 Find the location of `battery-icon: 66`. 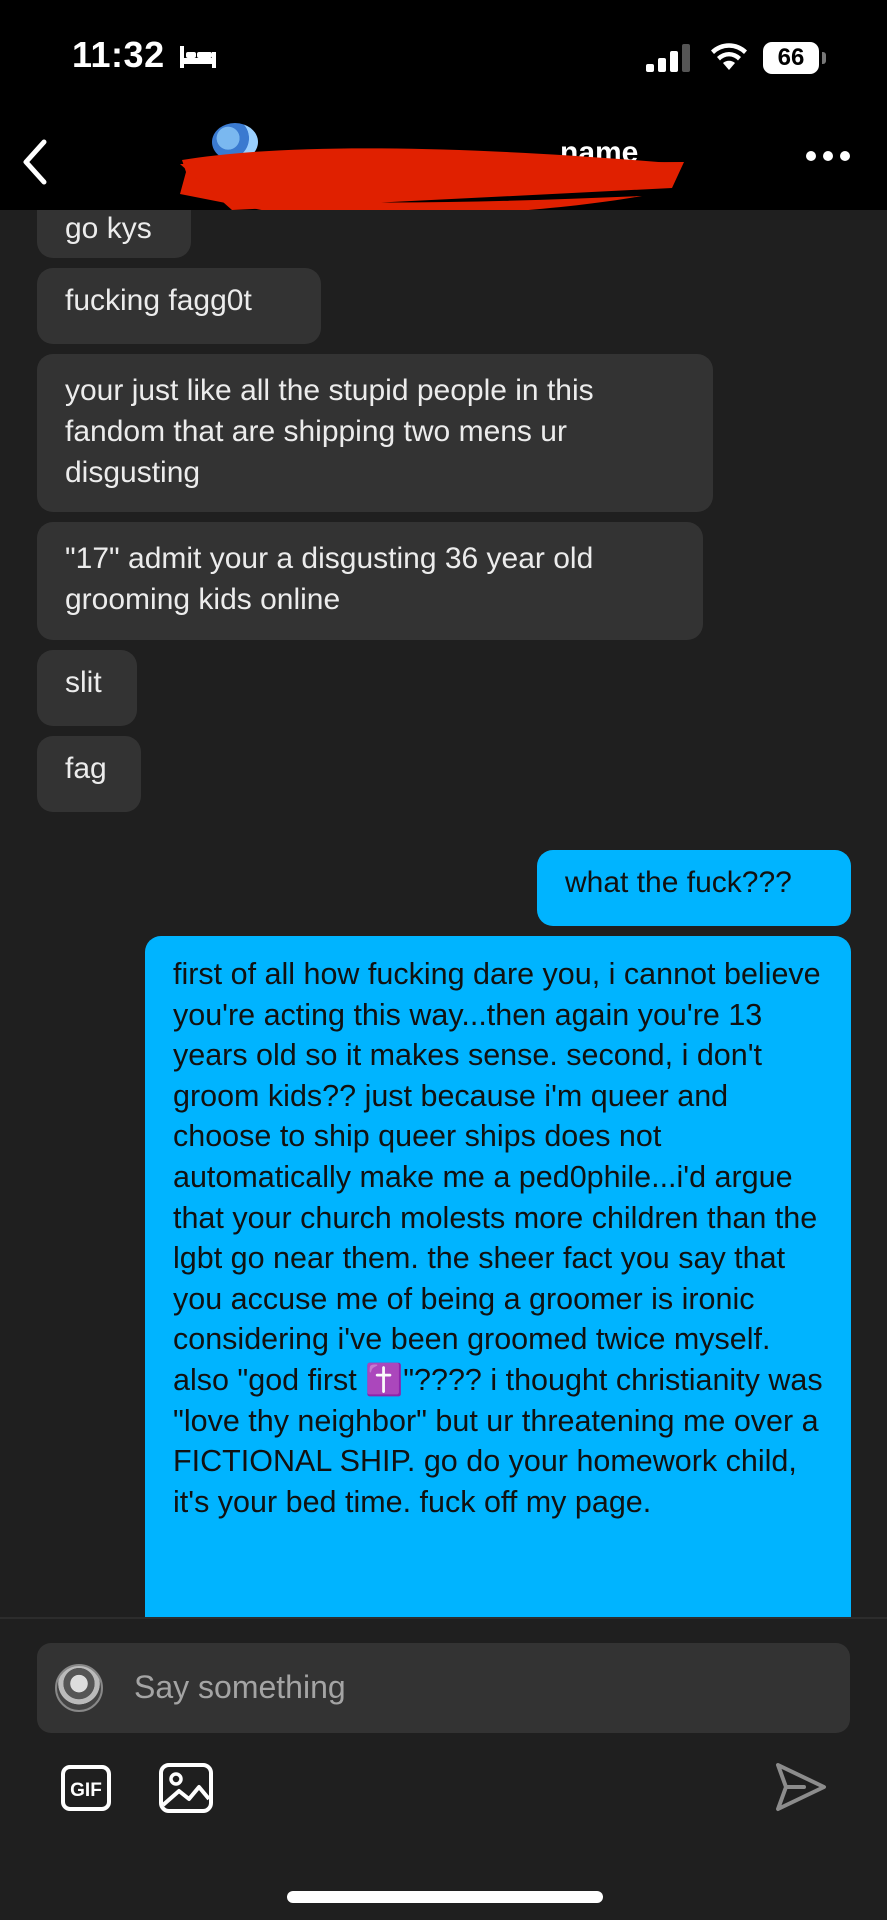

battery-icon: 66 is located at coordinates (791, 58).